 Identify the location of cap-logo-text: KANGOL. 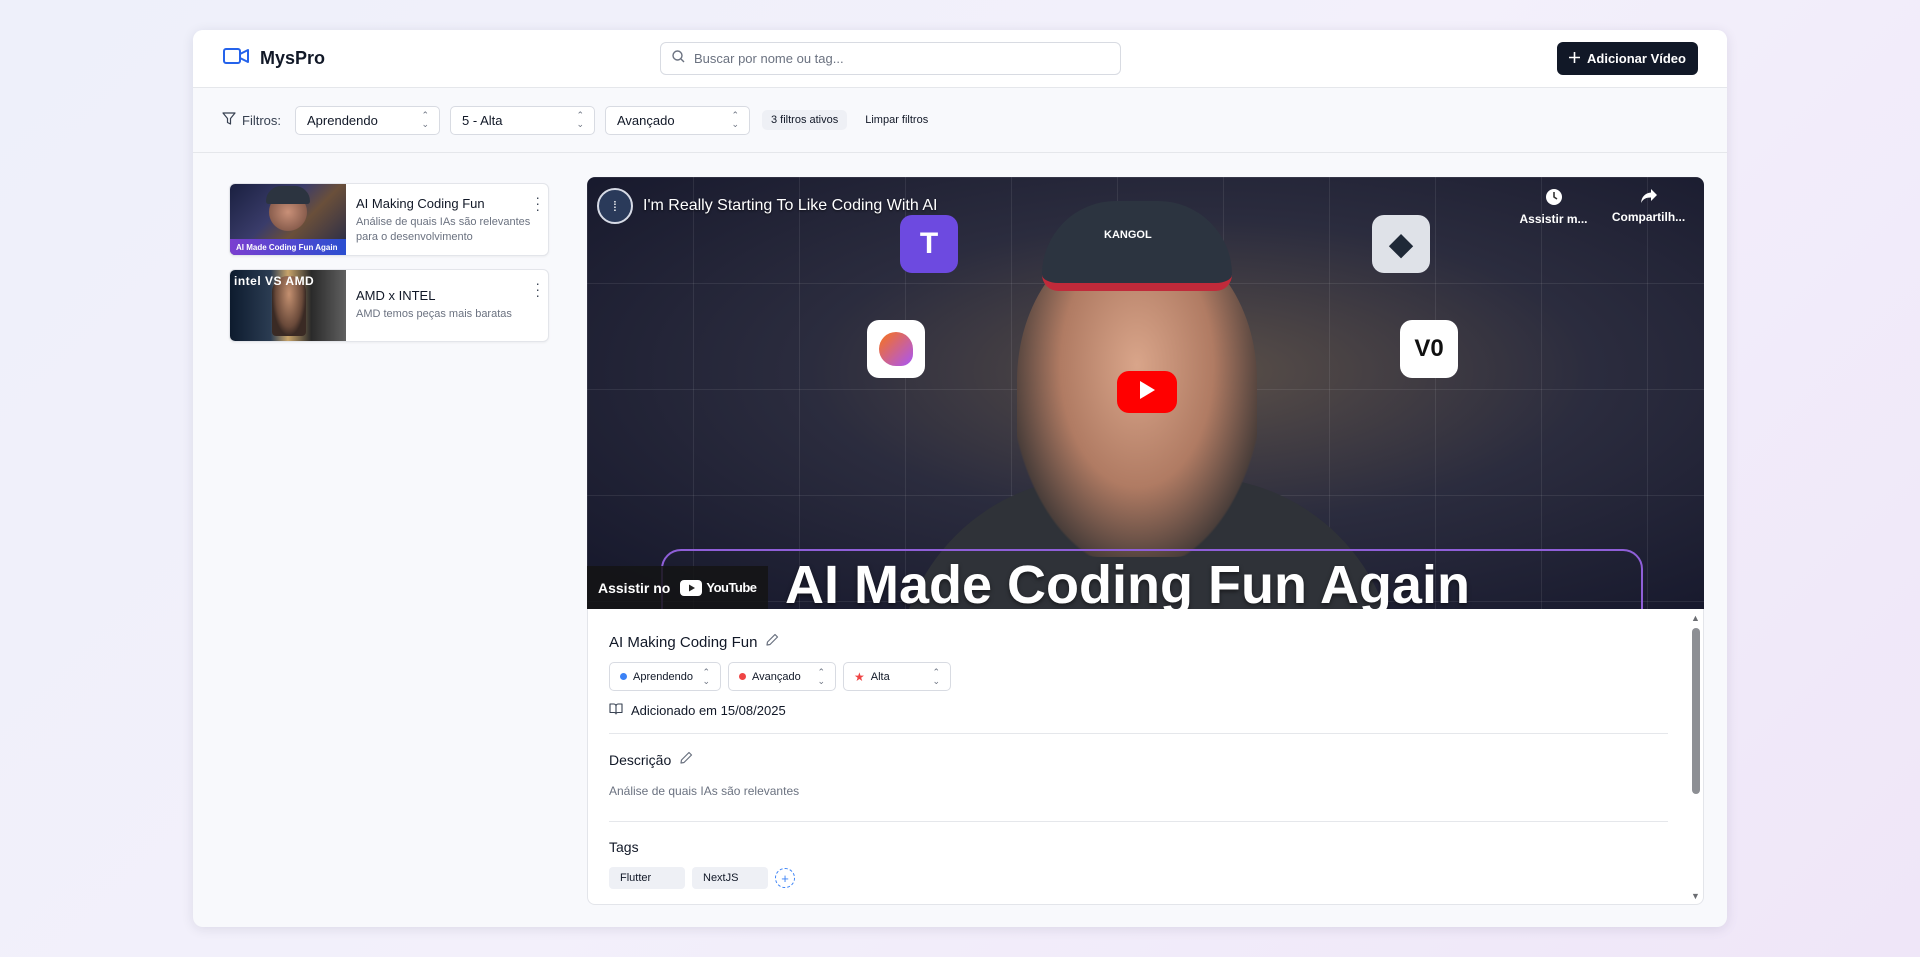
(1128, 235).